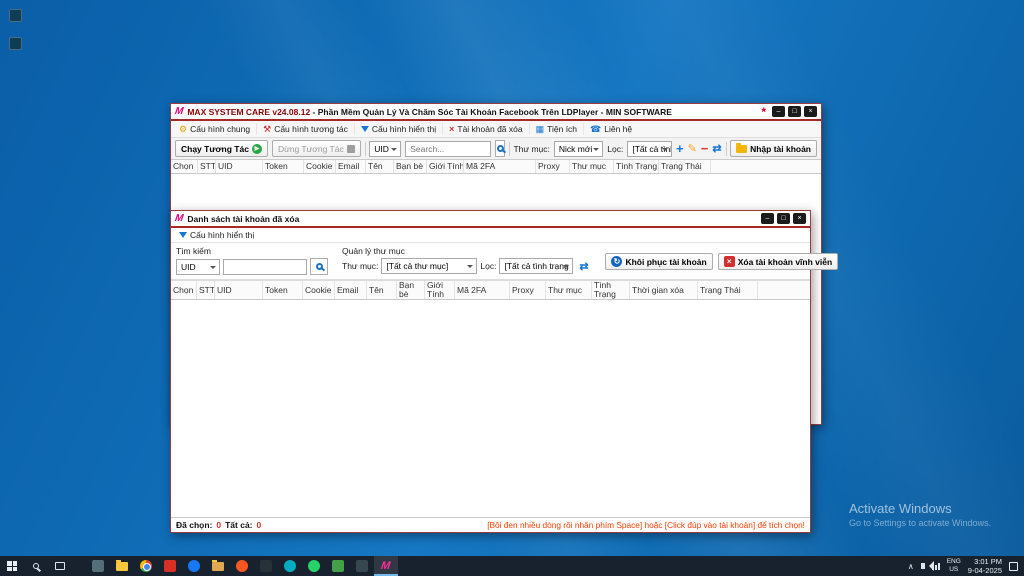 The height and width of the screenshot is (576, 1024). I want to click on menu-item-label: Liên hệ, so click(618, 129).